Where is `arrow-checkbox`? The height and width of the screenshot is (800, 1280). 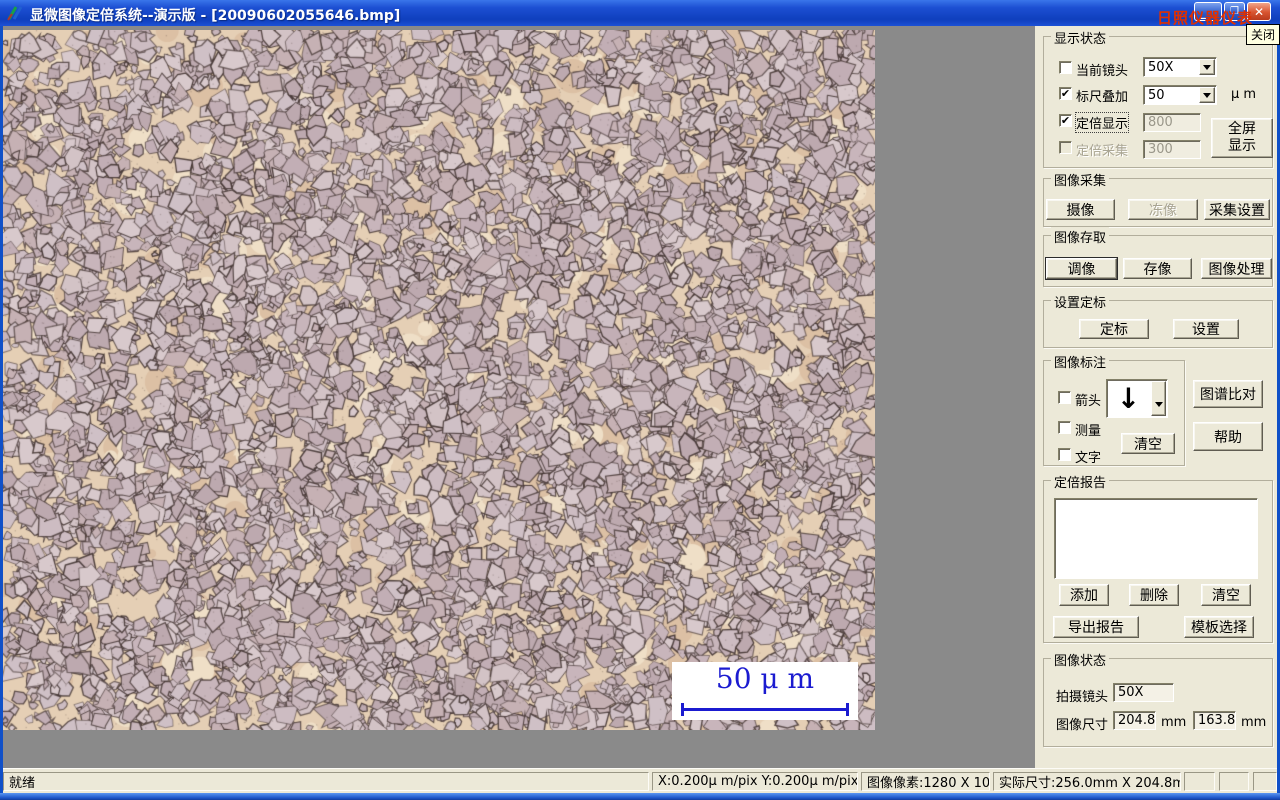
arrow-checkbox is located at coordinates (1064, 397).